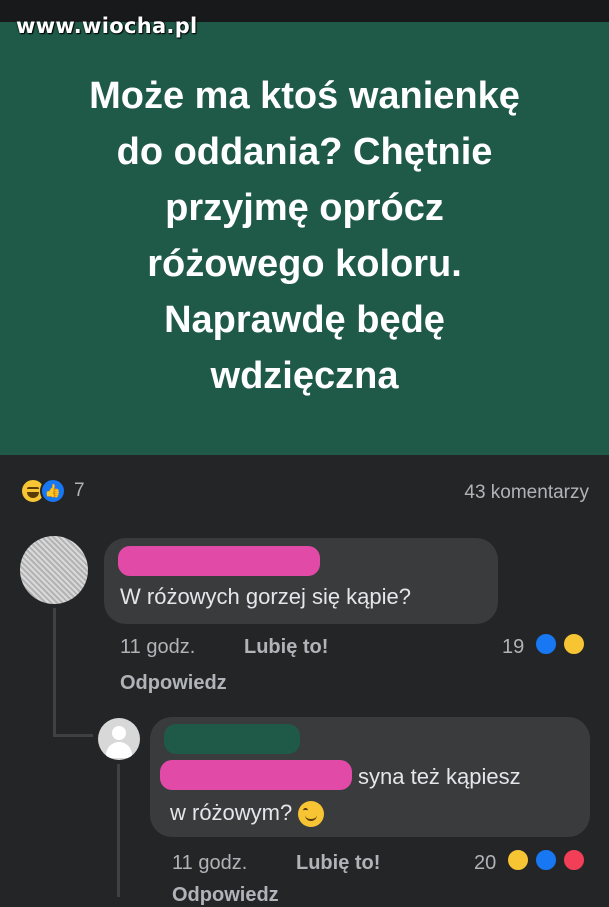 The width and height of the screenshot is (609, 907). Describe the element at coordinates (79, 490) in the screenshot. I see `reaction-count: 7` at that location.